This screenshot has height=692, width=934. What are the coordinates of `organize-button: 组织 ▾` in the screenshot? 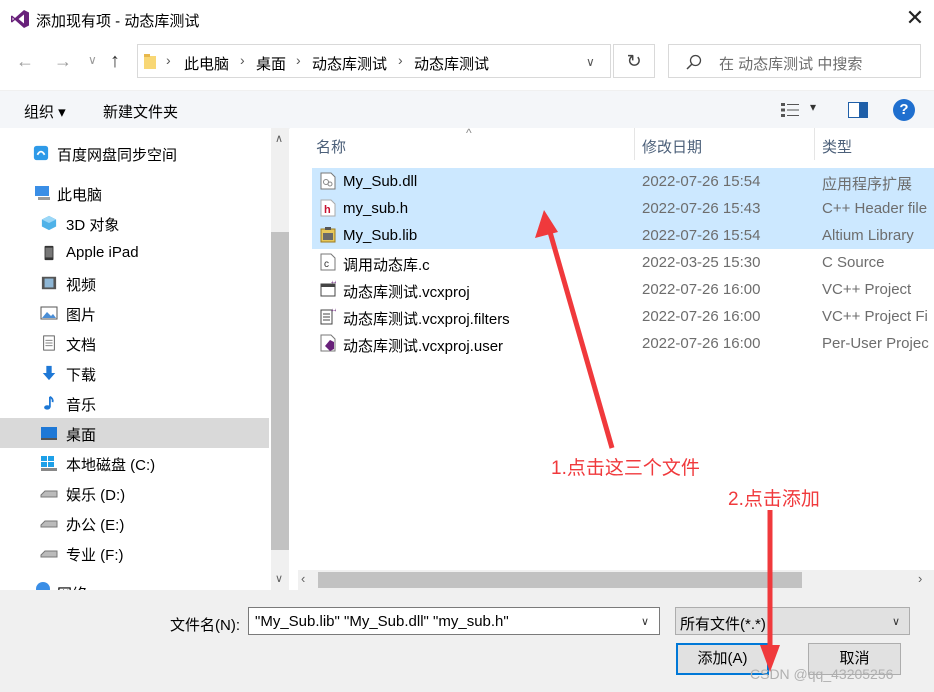 It's located at (45, 111).